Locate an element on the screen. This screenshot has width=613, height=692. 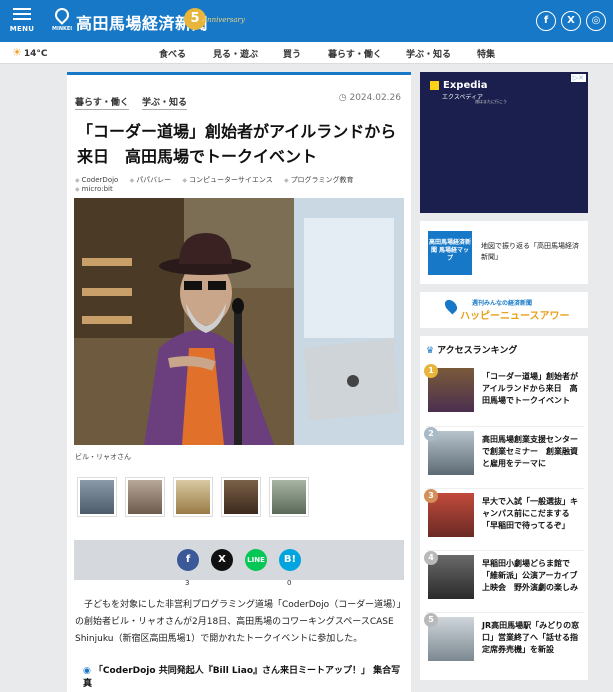
nav-item-learn: 学ぶ・知る is located at coordinates (428, 53).